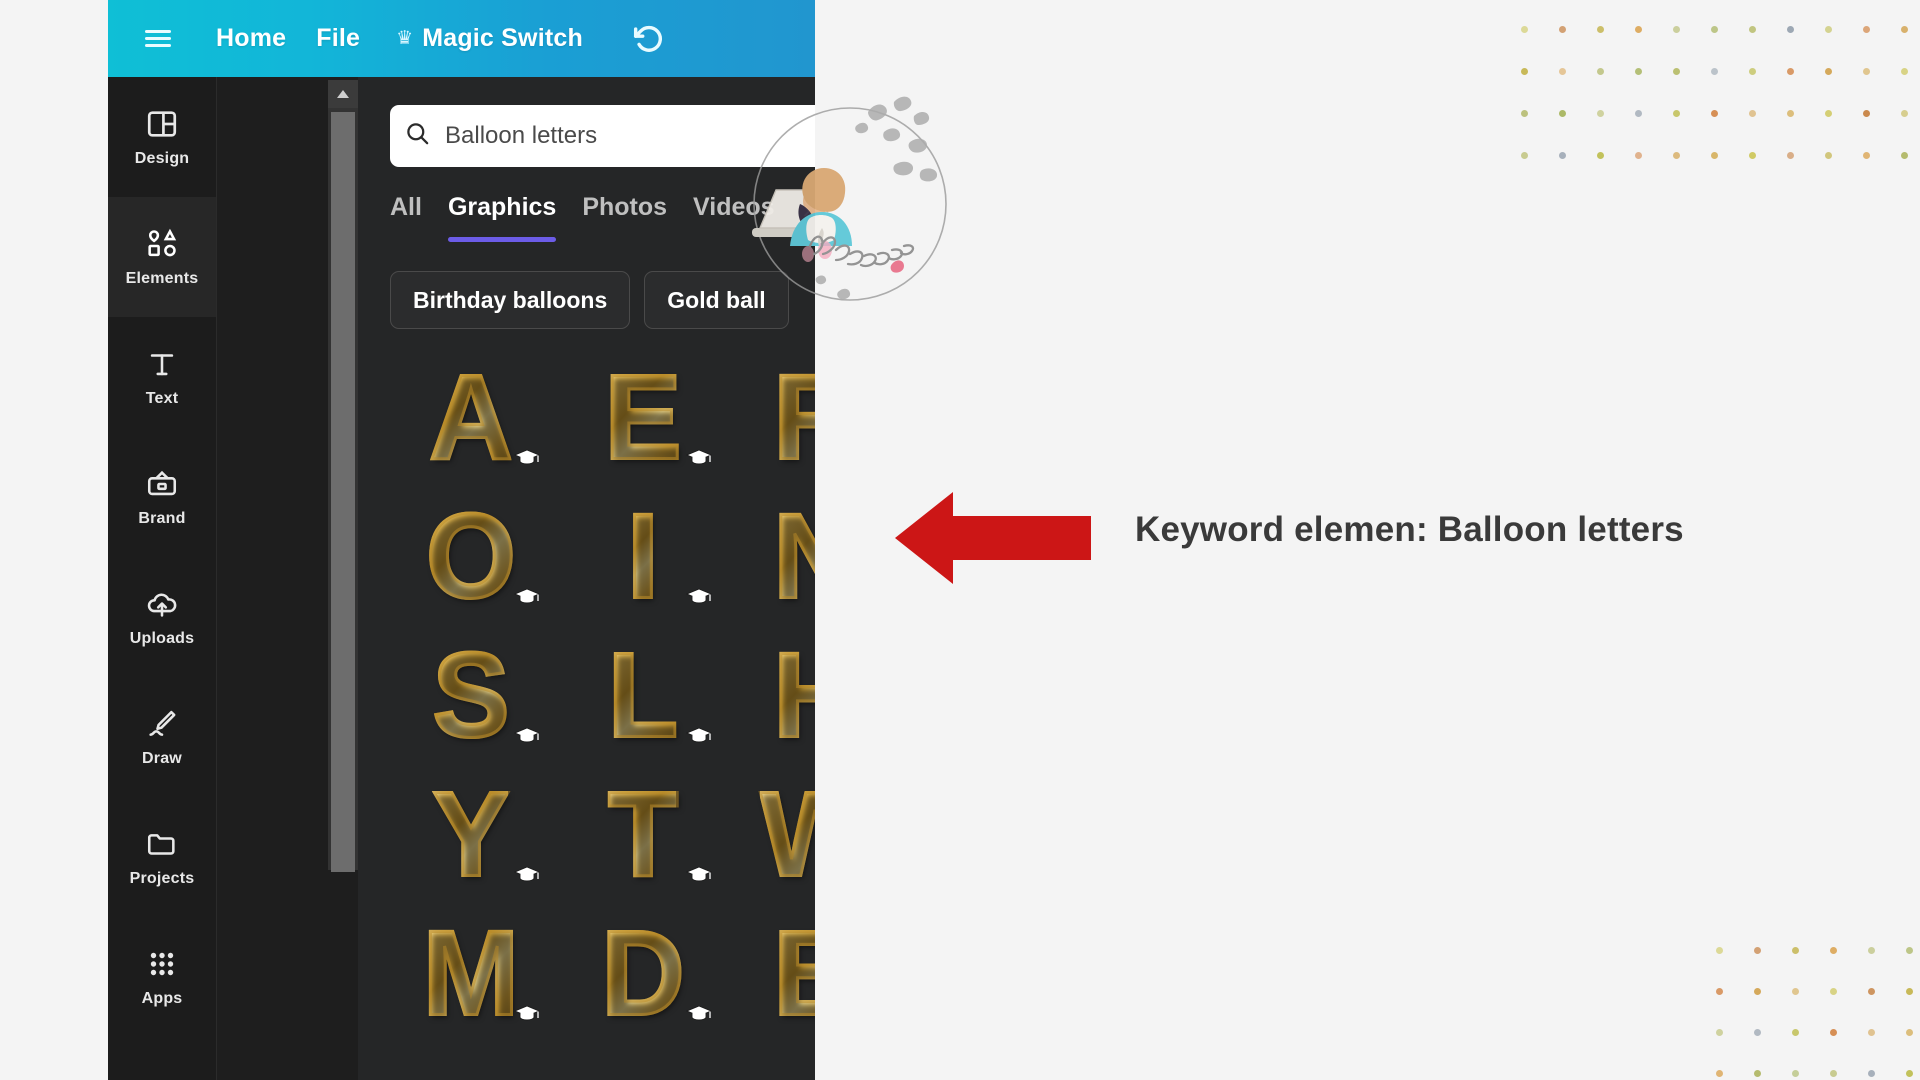 This screenshot has height=1080, width=1920. I want to click on shapes-icon, so click(162, 242).